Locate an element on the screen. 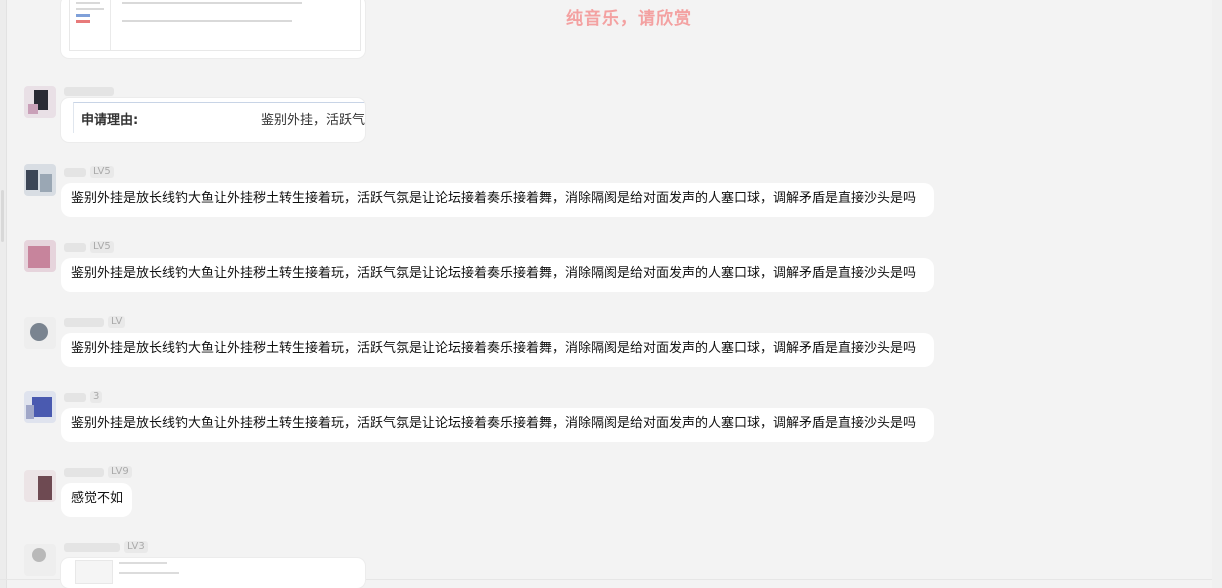 The height and width of the screenshot is (588, 1222). level-badge: 3 is located at coordinates (96, 397).